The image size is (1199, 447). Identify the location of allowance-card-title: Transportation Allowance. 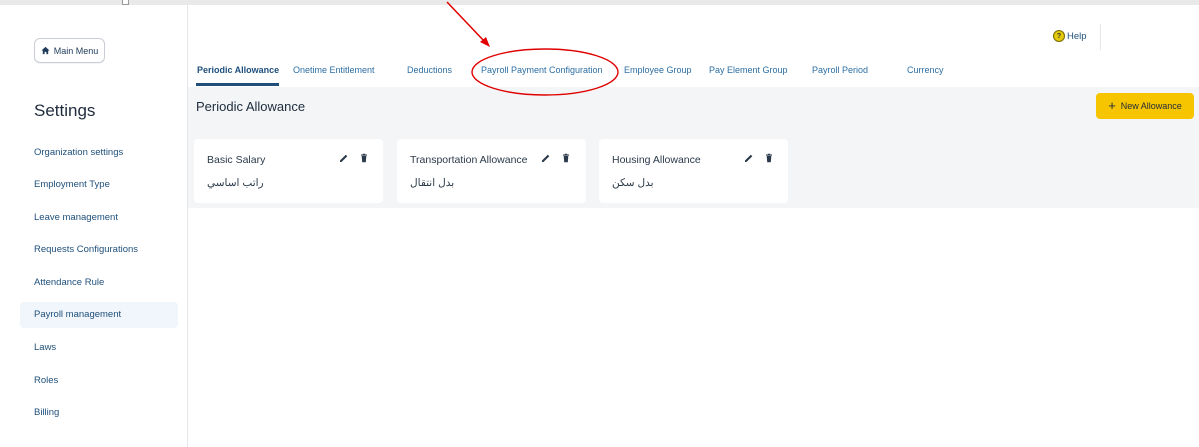
(469, 160).